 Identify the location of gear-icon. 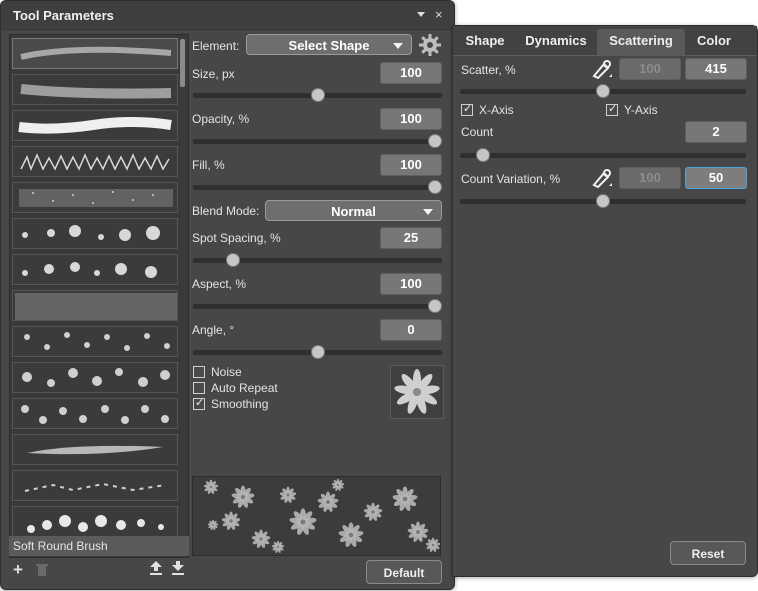
(430, 45).